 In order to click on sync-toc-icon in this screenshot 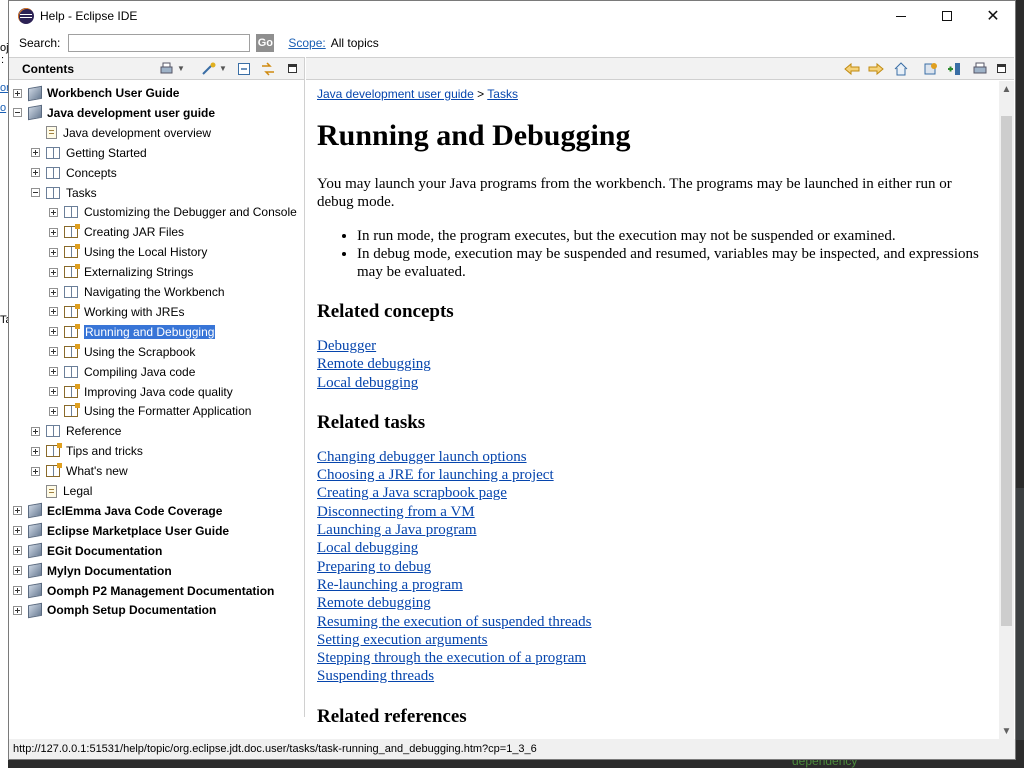, I will do `click(268, 69)`.